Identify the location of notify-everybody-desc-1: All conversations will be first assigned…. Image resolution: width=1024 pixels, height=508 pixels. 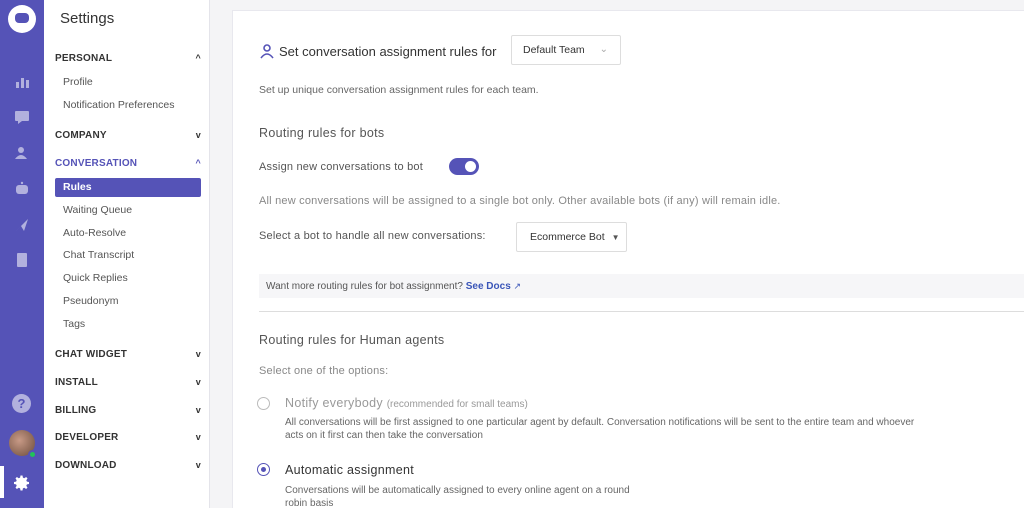
(600, 422).